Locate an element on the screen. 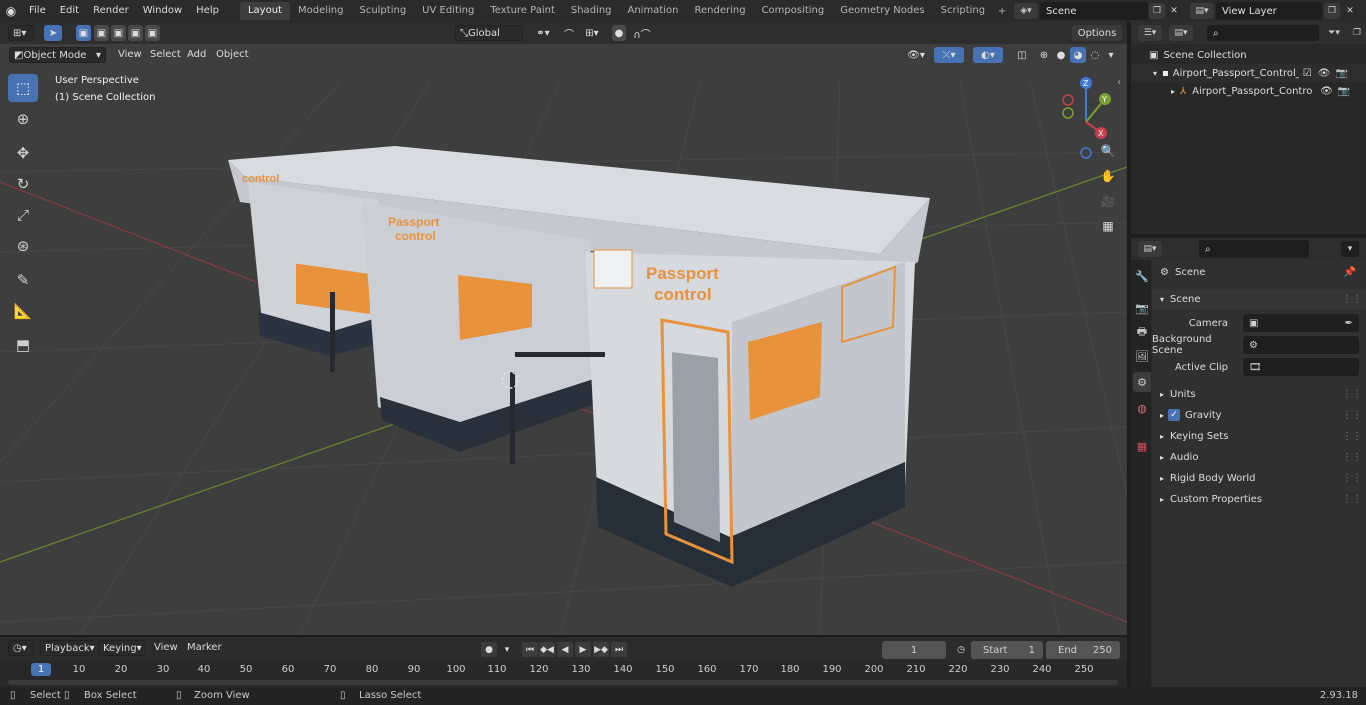  proportional-edit-icon: ● is located at coordinates (619, 33).